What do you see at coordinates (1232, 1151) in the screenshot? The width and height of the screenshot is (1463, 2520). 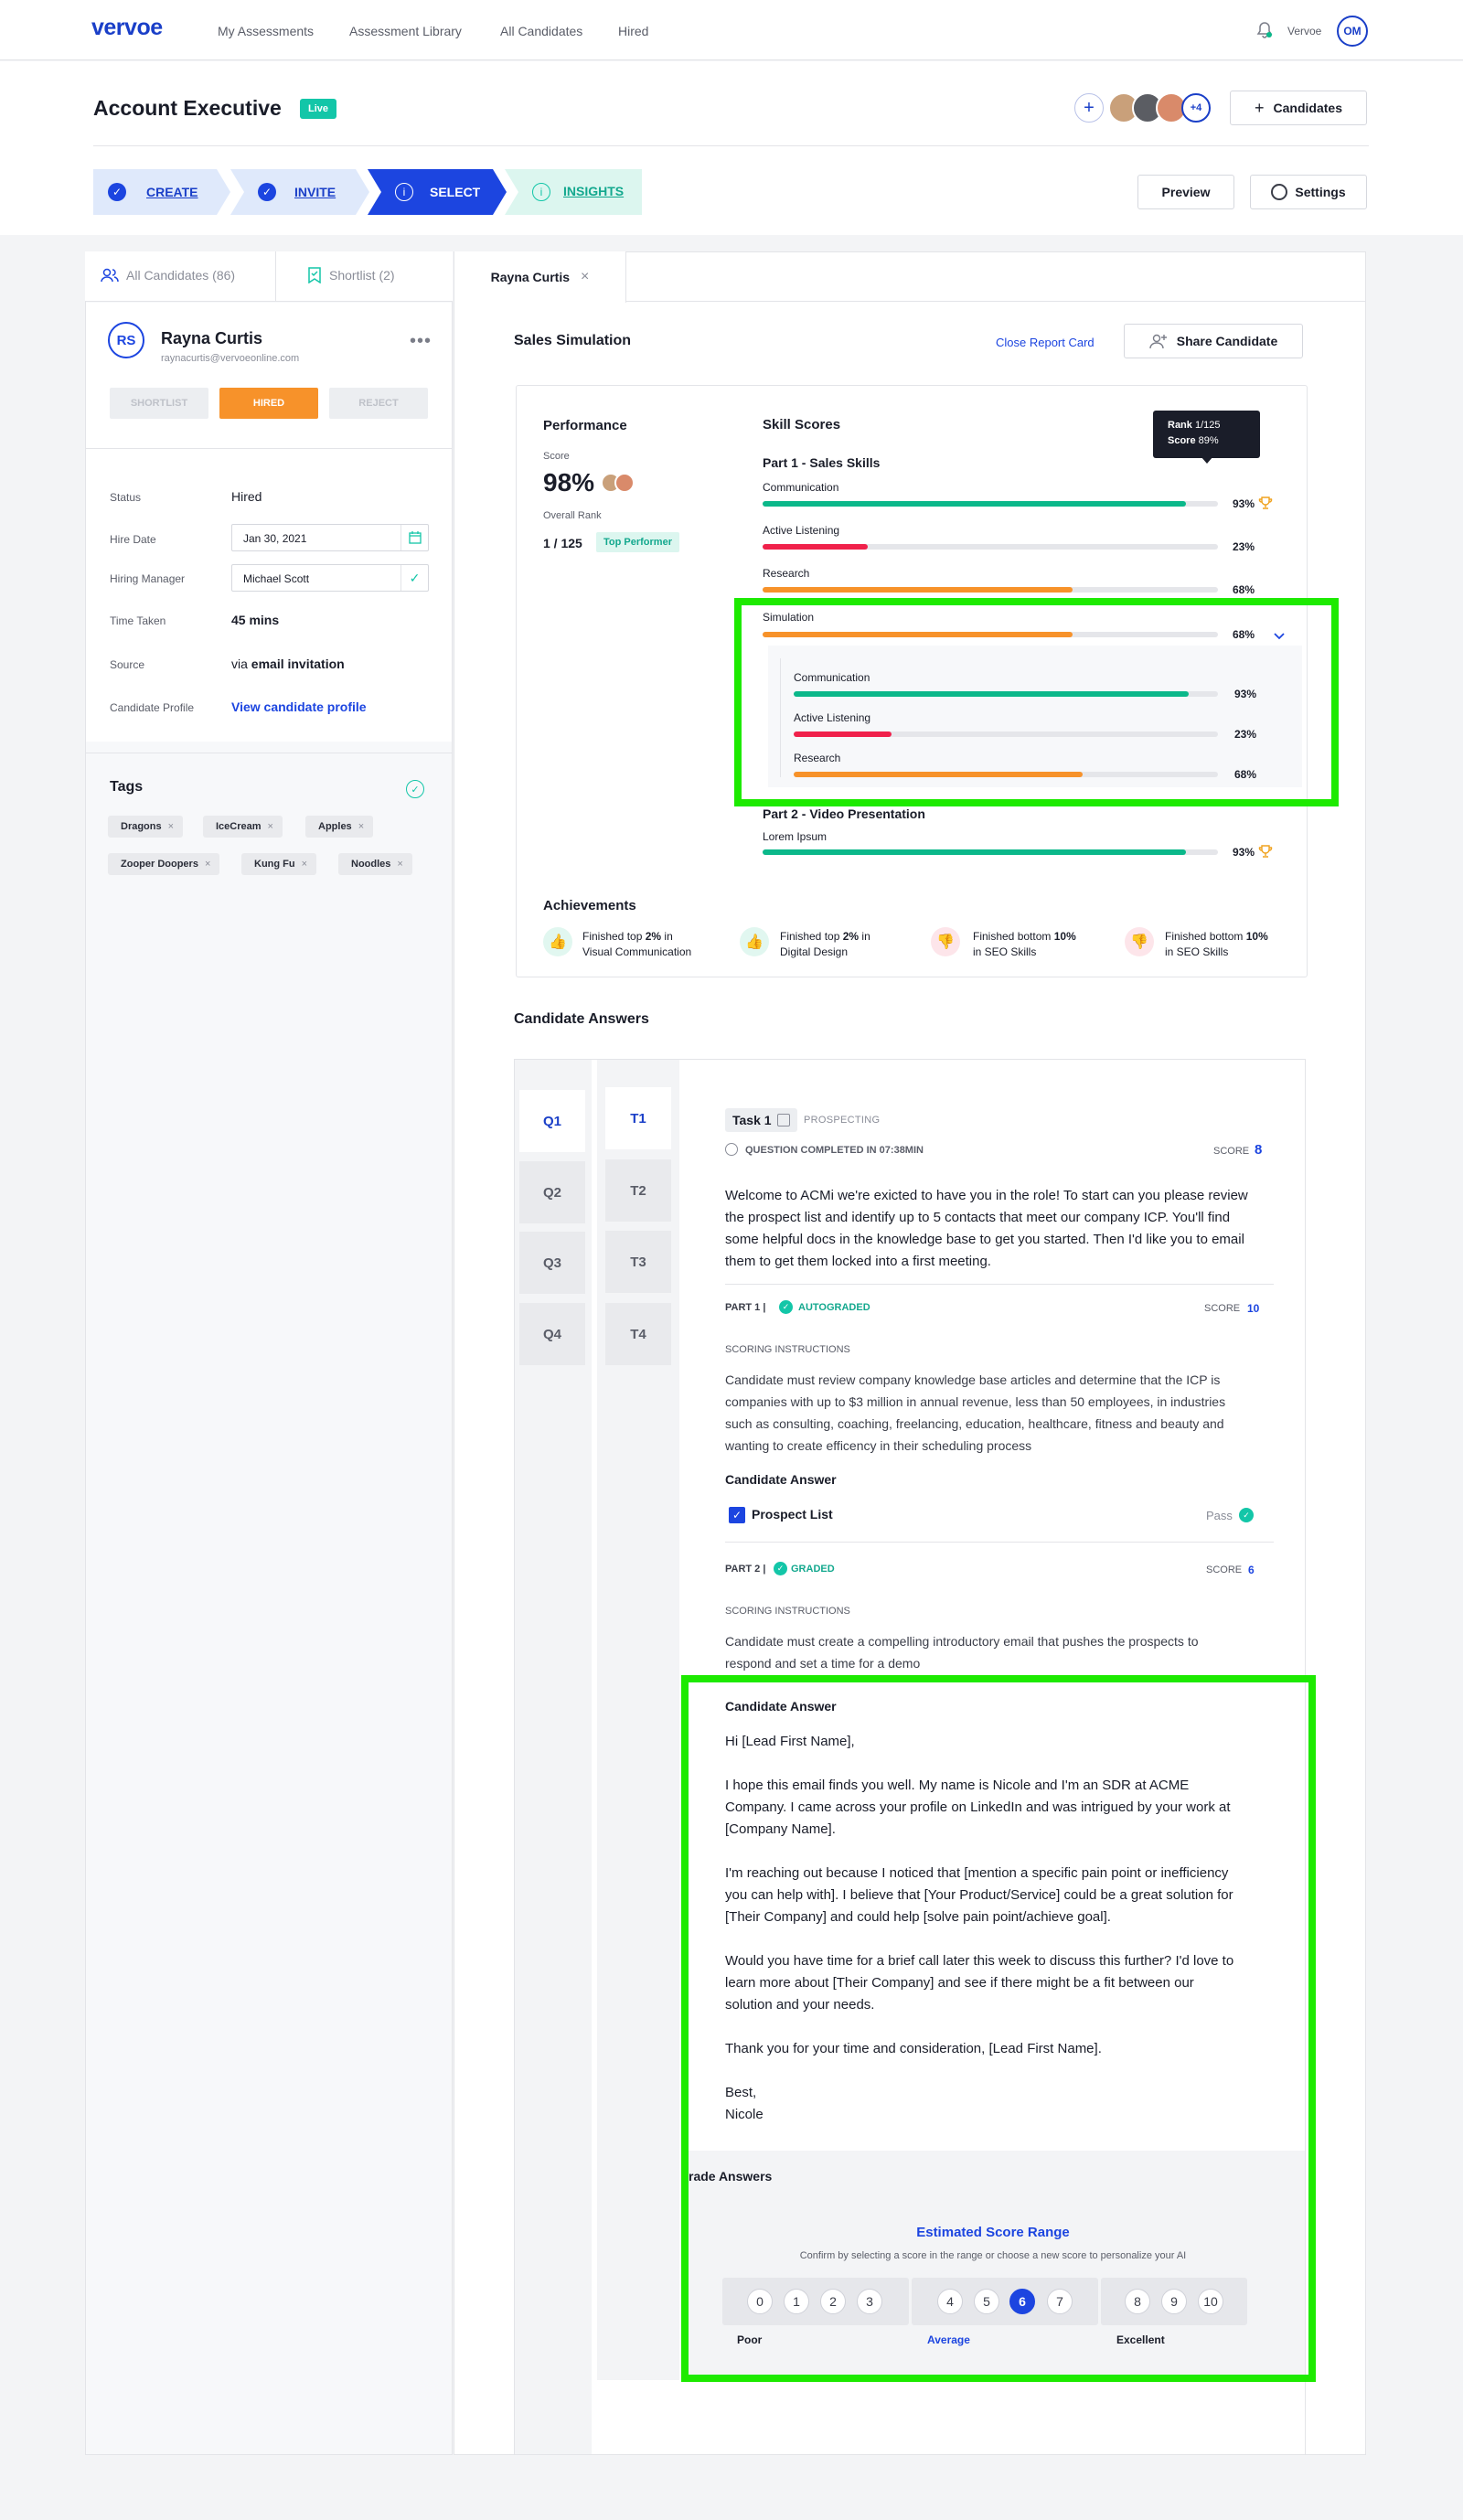 I see `score-label: SCORE` at bounding box center [1232, 1151].